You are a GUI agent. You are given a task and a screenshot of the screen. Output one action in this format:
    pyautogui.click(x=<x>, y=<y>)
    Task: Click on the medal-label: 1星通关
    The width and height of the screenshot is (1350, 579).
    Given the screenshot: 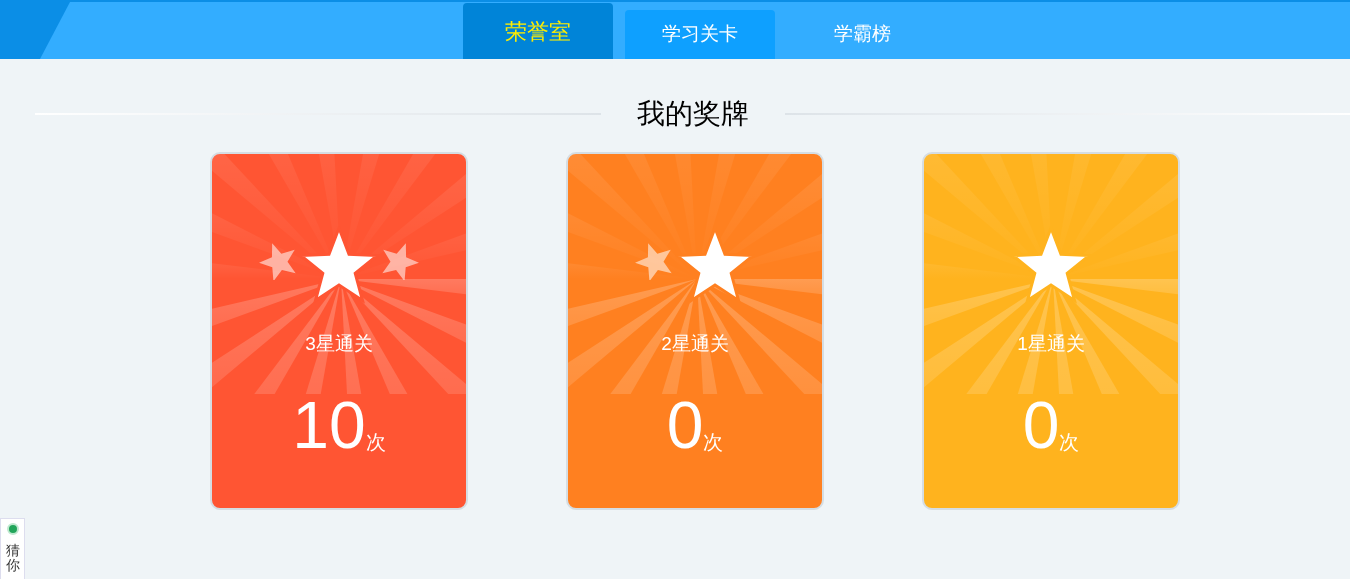 What is the action you would take?
    pyautogui.click(x=1051, y=344)
    